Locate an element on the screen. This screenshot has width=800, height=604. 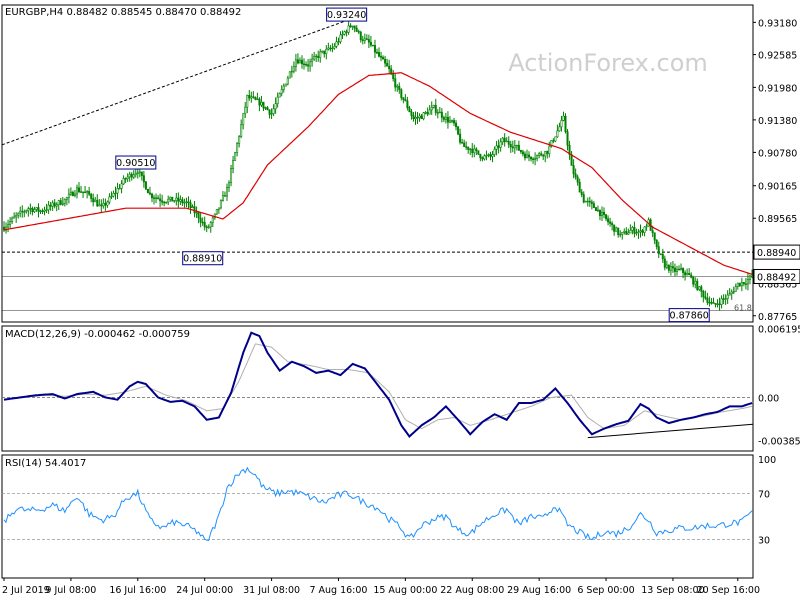
x-tick-label: 16 Jul 16:00 is located at coordinates (137, 590).